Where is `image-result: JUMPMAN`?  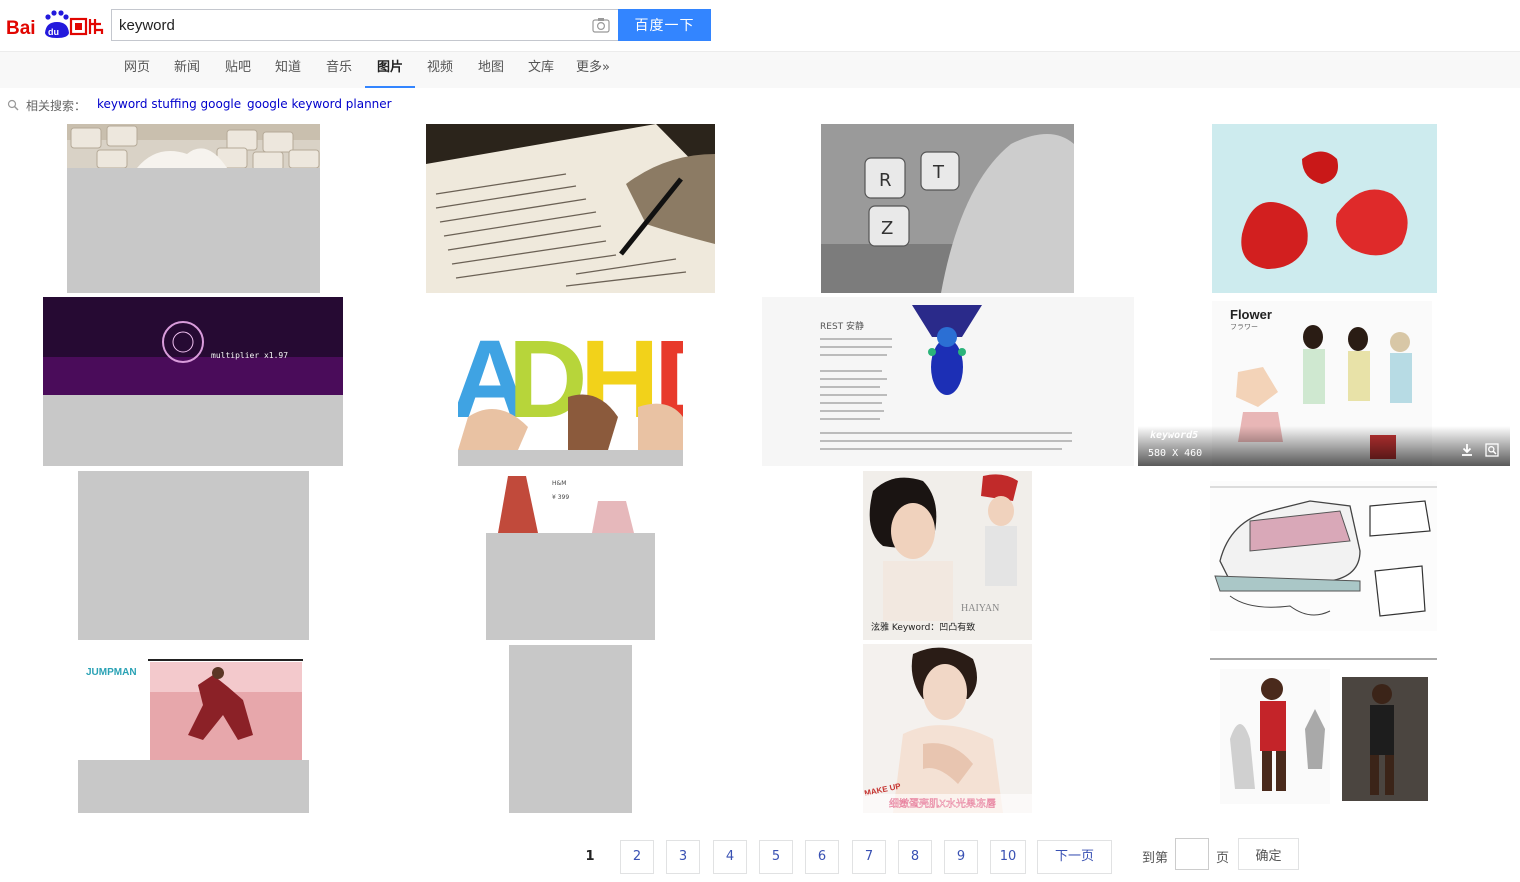 image-result: JUMPMAN is located at coordinates (193, 729).